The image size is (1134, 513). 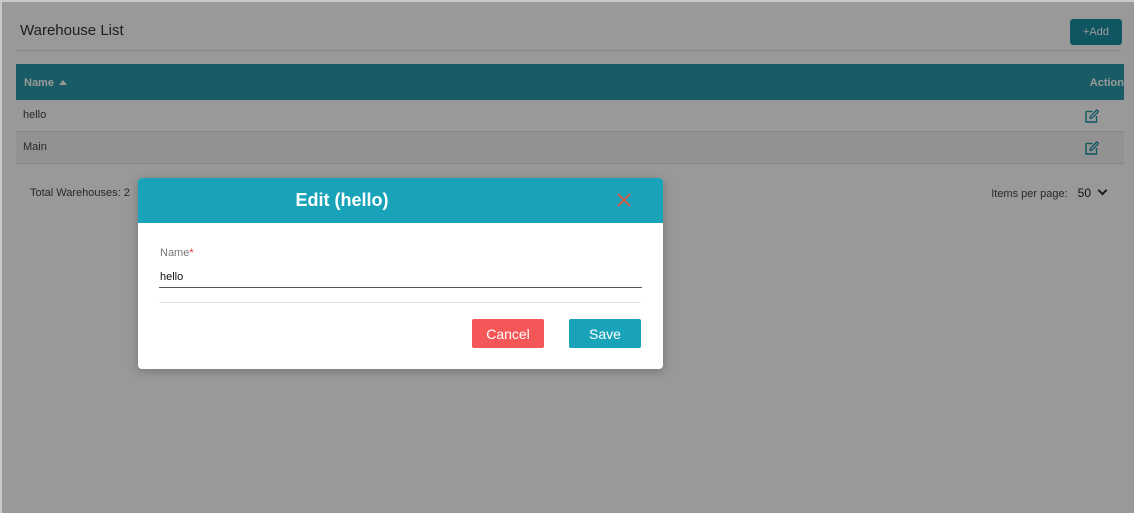 I want to click on cancel-button: Cancel, so click(x=508, y=333).